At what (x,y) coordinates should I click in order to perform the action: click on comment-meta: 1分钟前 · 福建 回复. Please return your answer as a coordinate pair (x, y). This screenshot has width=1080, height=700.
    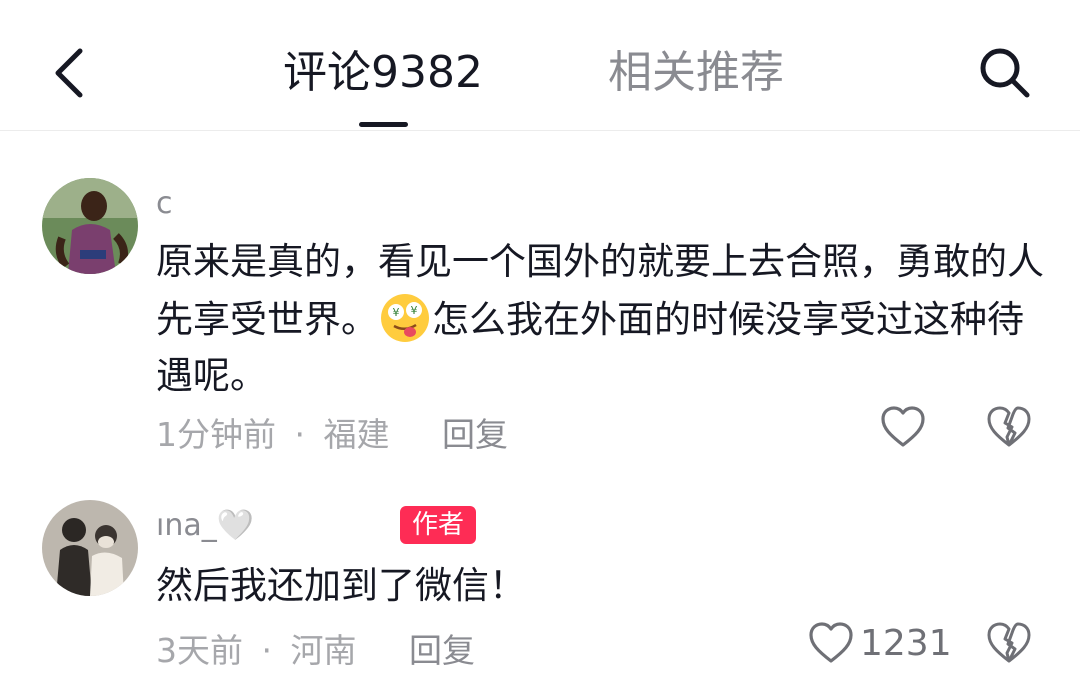
    Looking at the image, I should click on (332, 432).